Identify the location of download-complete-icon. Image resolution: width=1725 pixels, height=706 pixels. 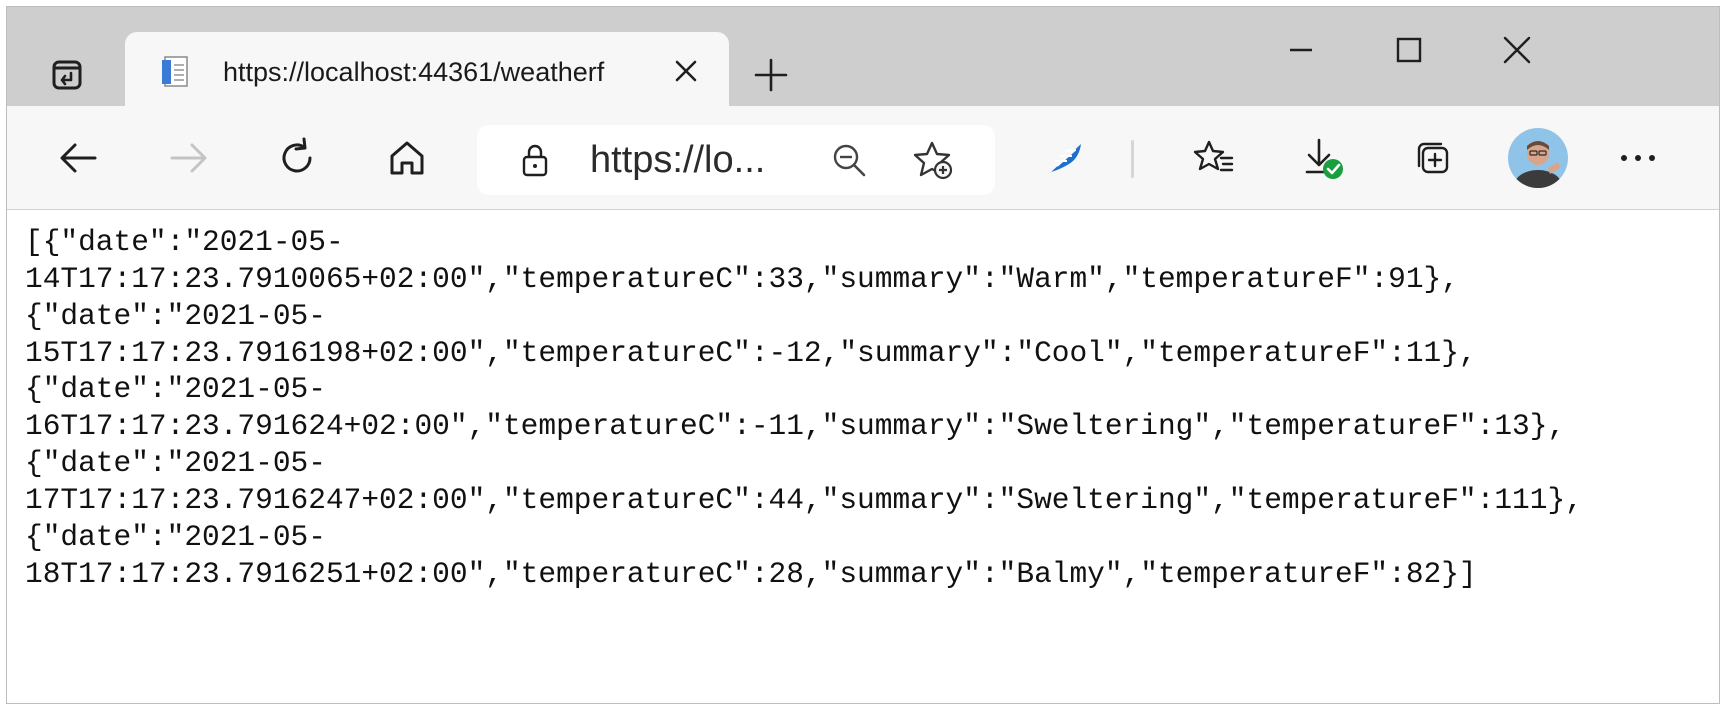
(1323, 158).